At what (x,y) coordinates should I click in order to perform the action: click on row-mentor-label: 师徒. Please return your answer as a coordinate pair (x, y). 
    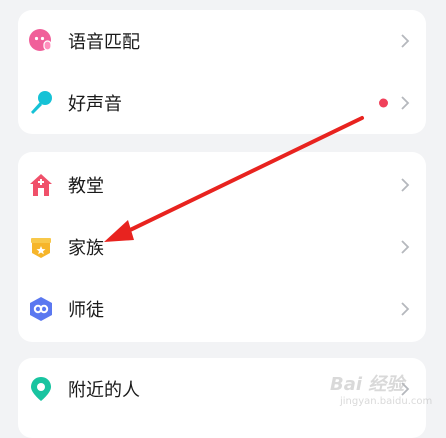
    Looking at the image, I should click on (86, 310).